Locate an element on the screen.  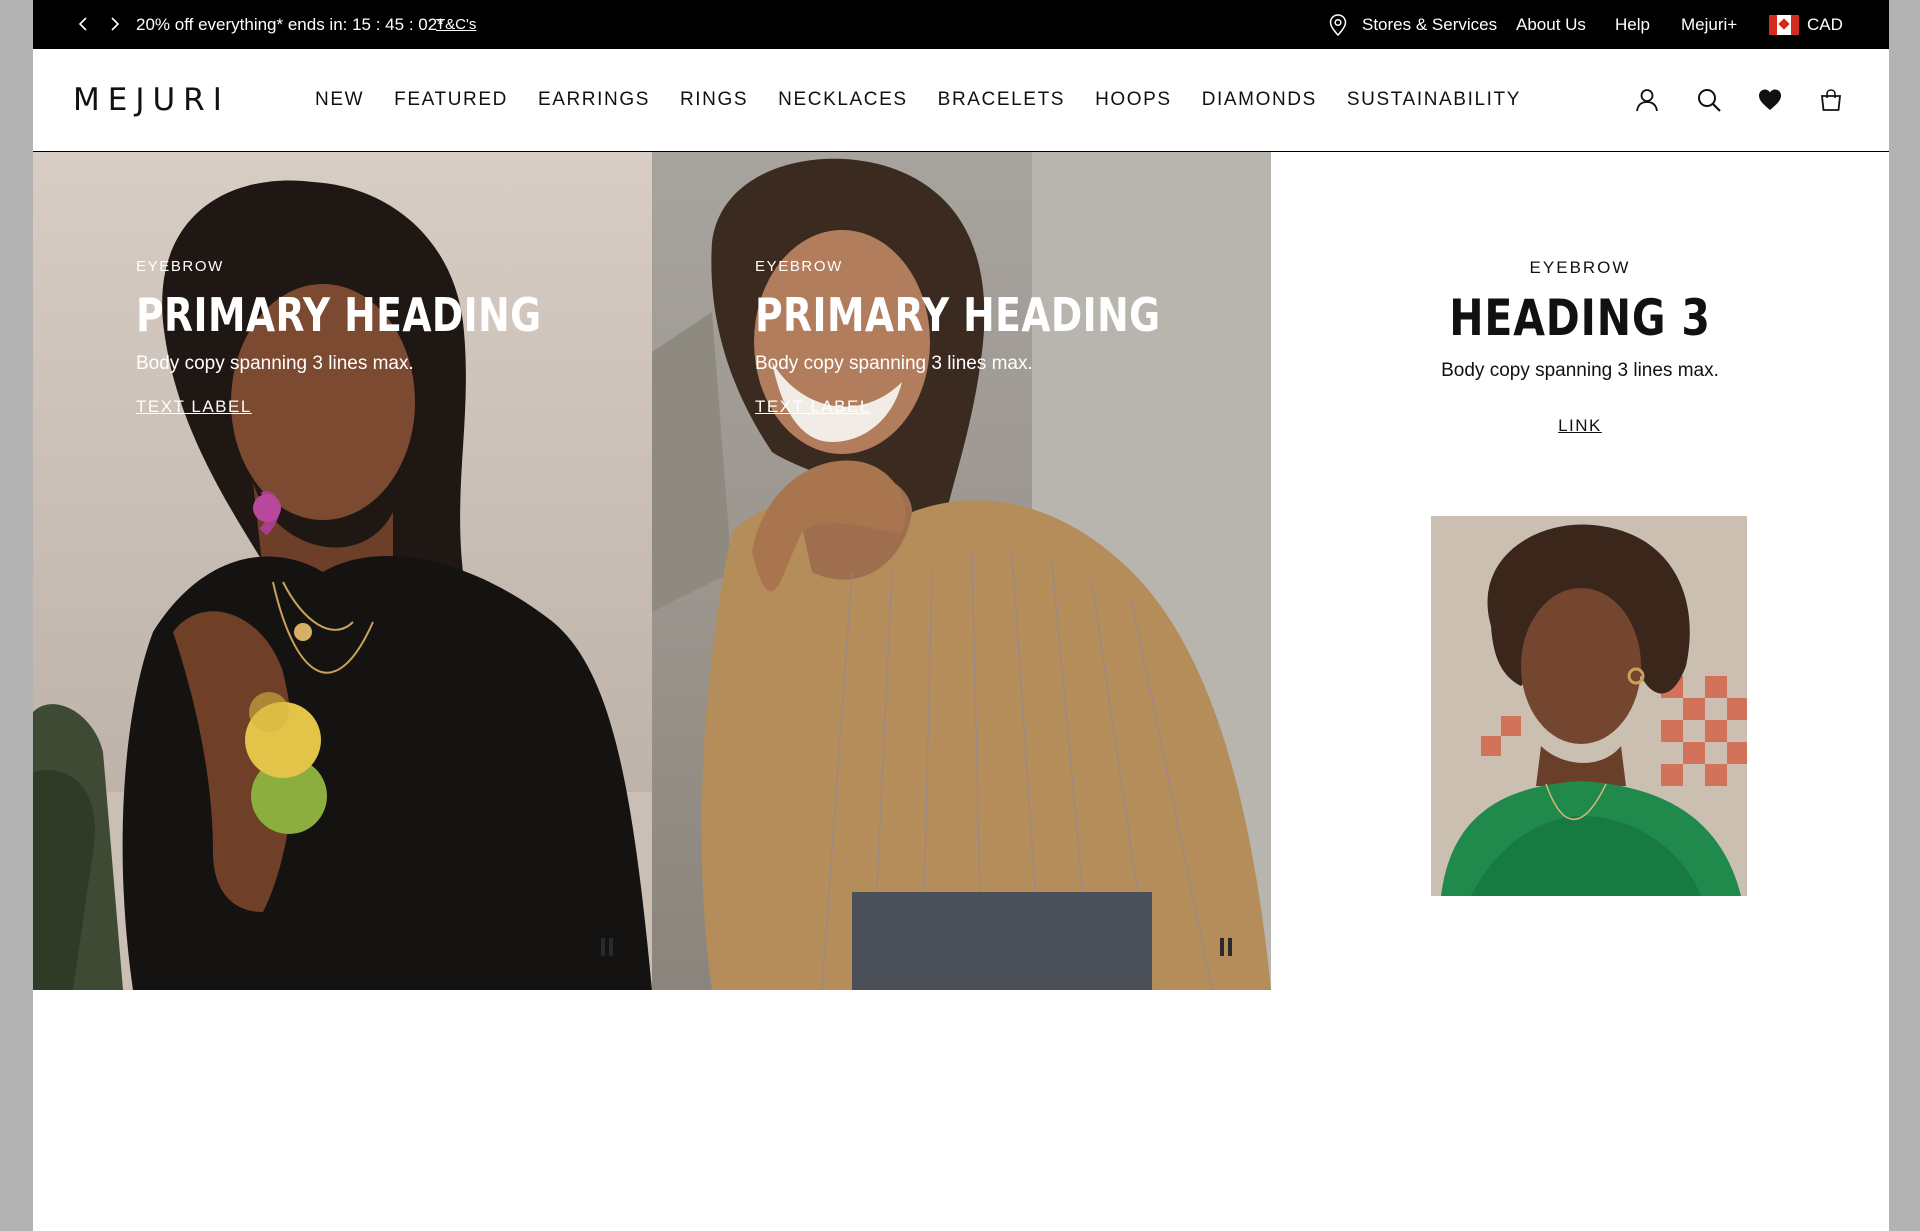
chevron-left-icon is located at coordinates (84, 24).